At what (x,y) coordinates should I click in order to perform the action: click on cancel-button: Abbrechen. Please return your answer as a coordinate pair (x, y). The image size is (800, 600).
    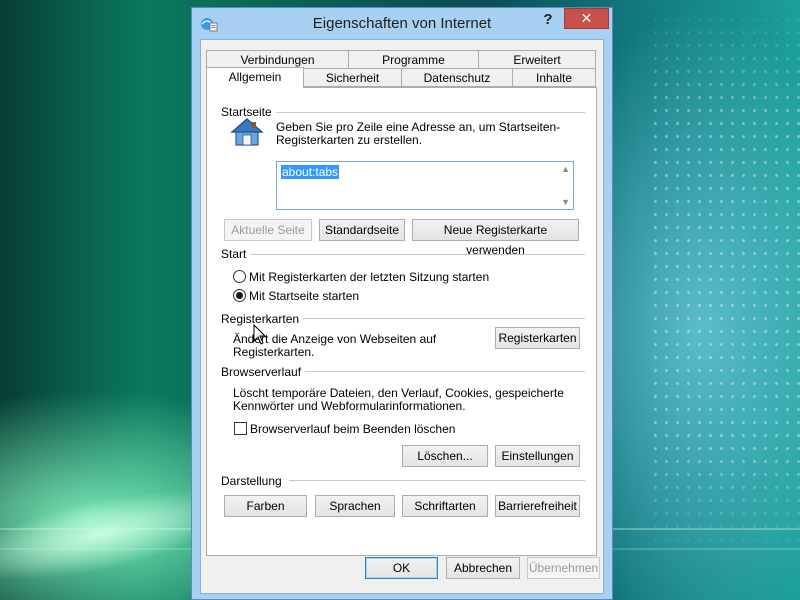
    Looking at the image, I should click on (483, 568).